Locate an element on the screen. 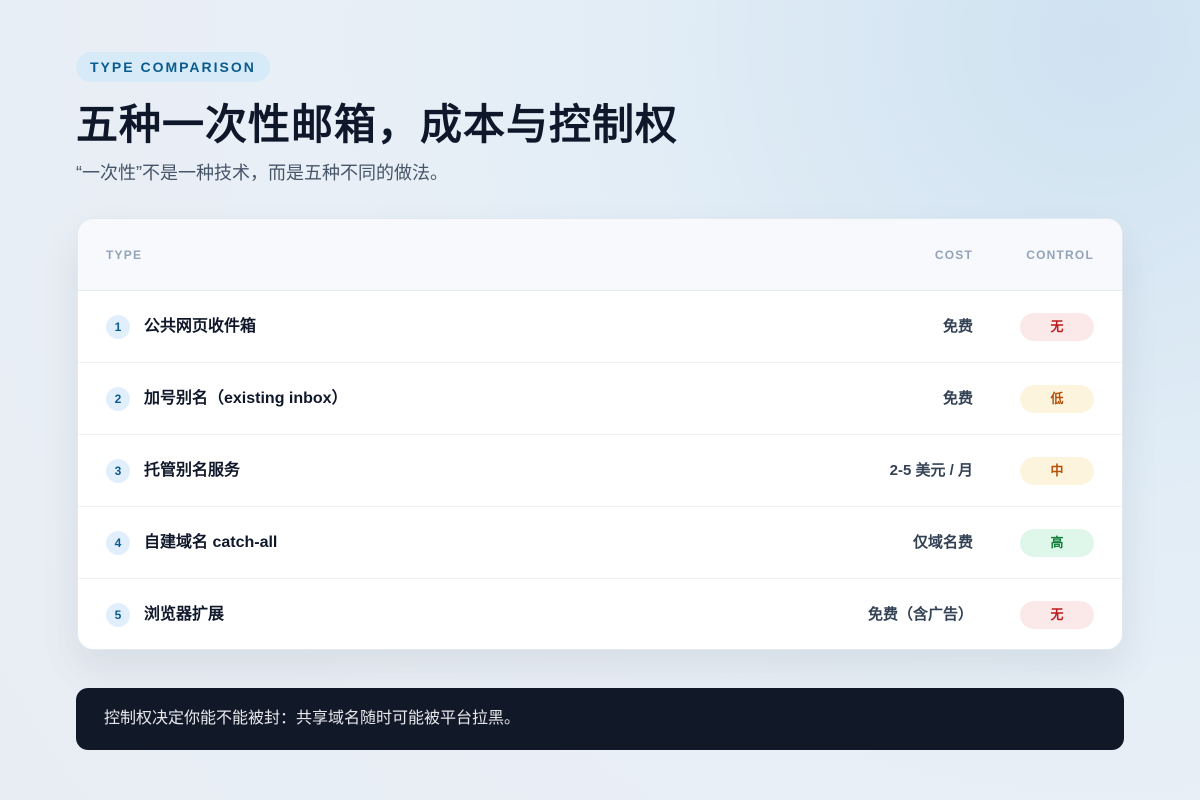 Image resolution: width=1200 pixels, height=800 pixels. row-number-badge: 2 is located at coordinates (118, 399).